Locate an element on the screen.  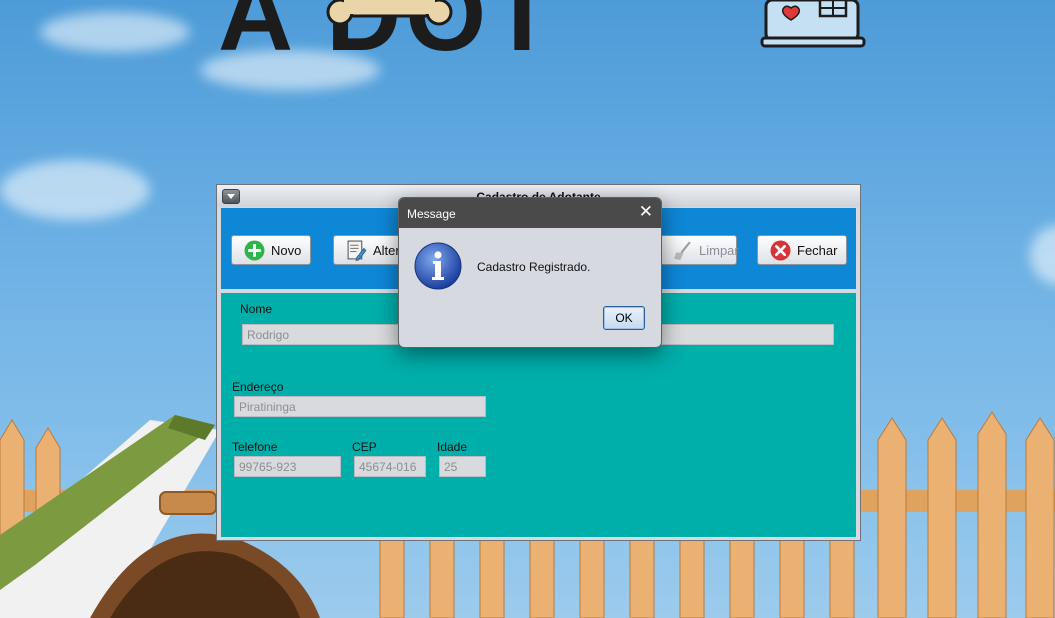
dialog-title-bar: Message ✕ is located at coordinates (530, 213).